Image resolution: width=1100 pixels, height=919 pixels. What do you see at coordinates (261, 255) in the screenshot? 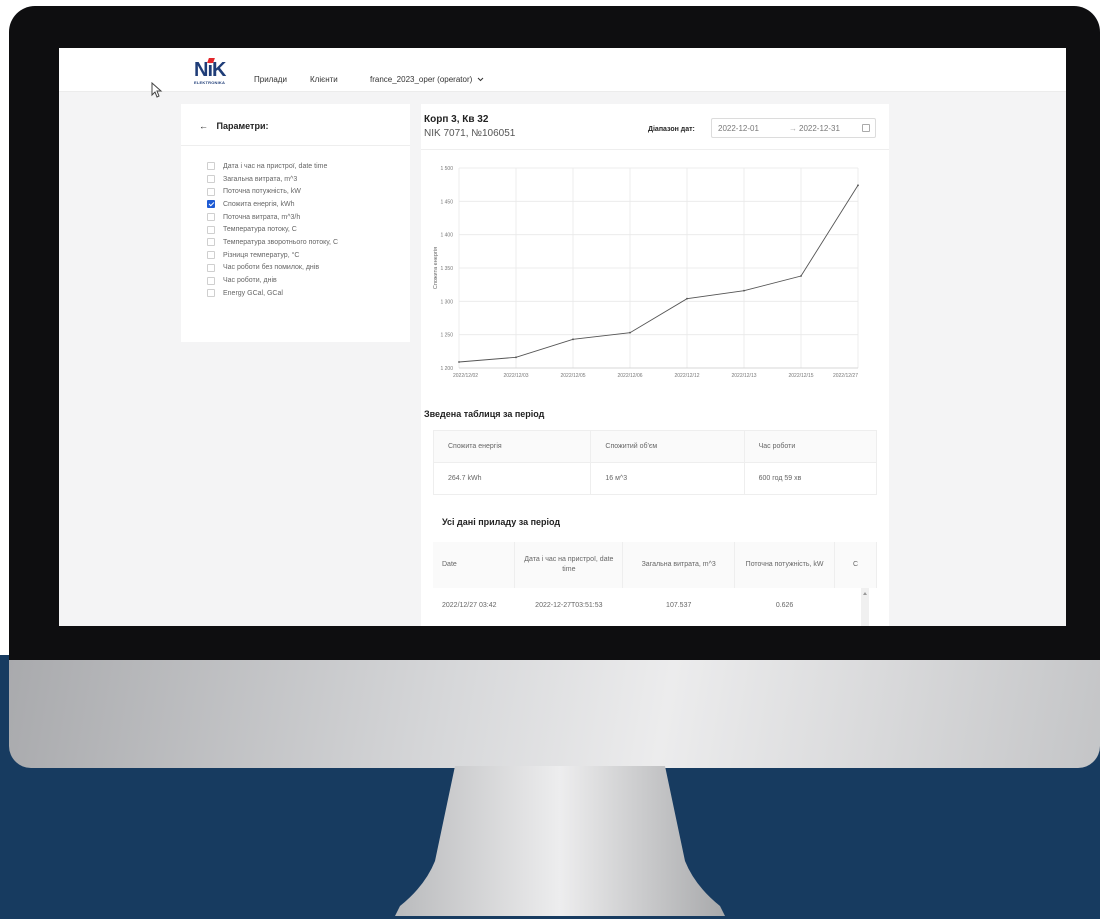
I see `parameter-label: Різниця температур, °С` at bounding box center [261, 255].